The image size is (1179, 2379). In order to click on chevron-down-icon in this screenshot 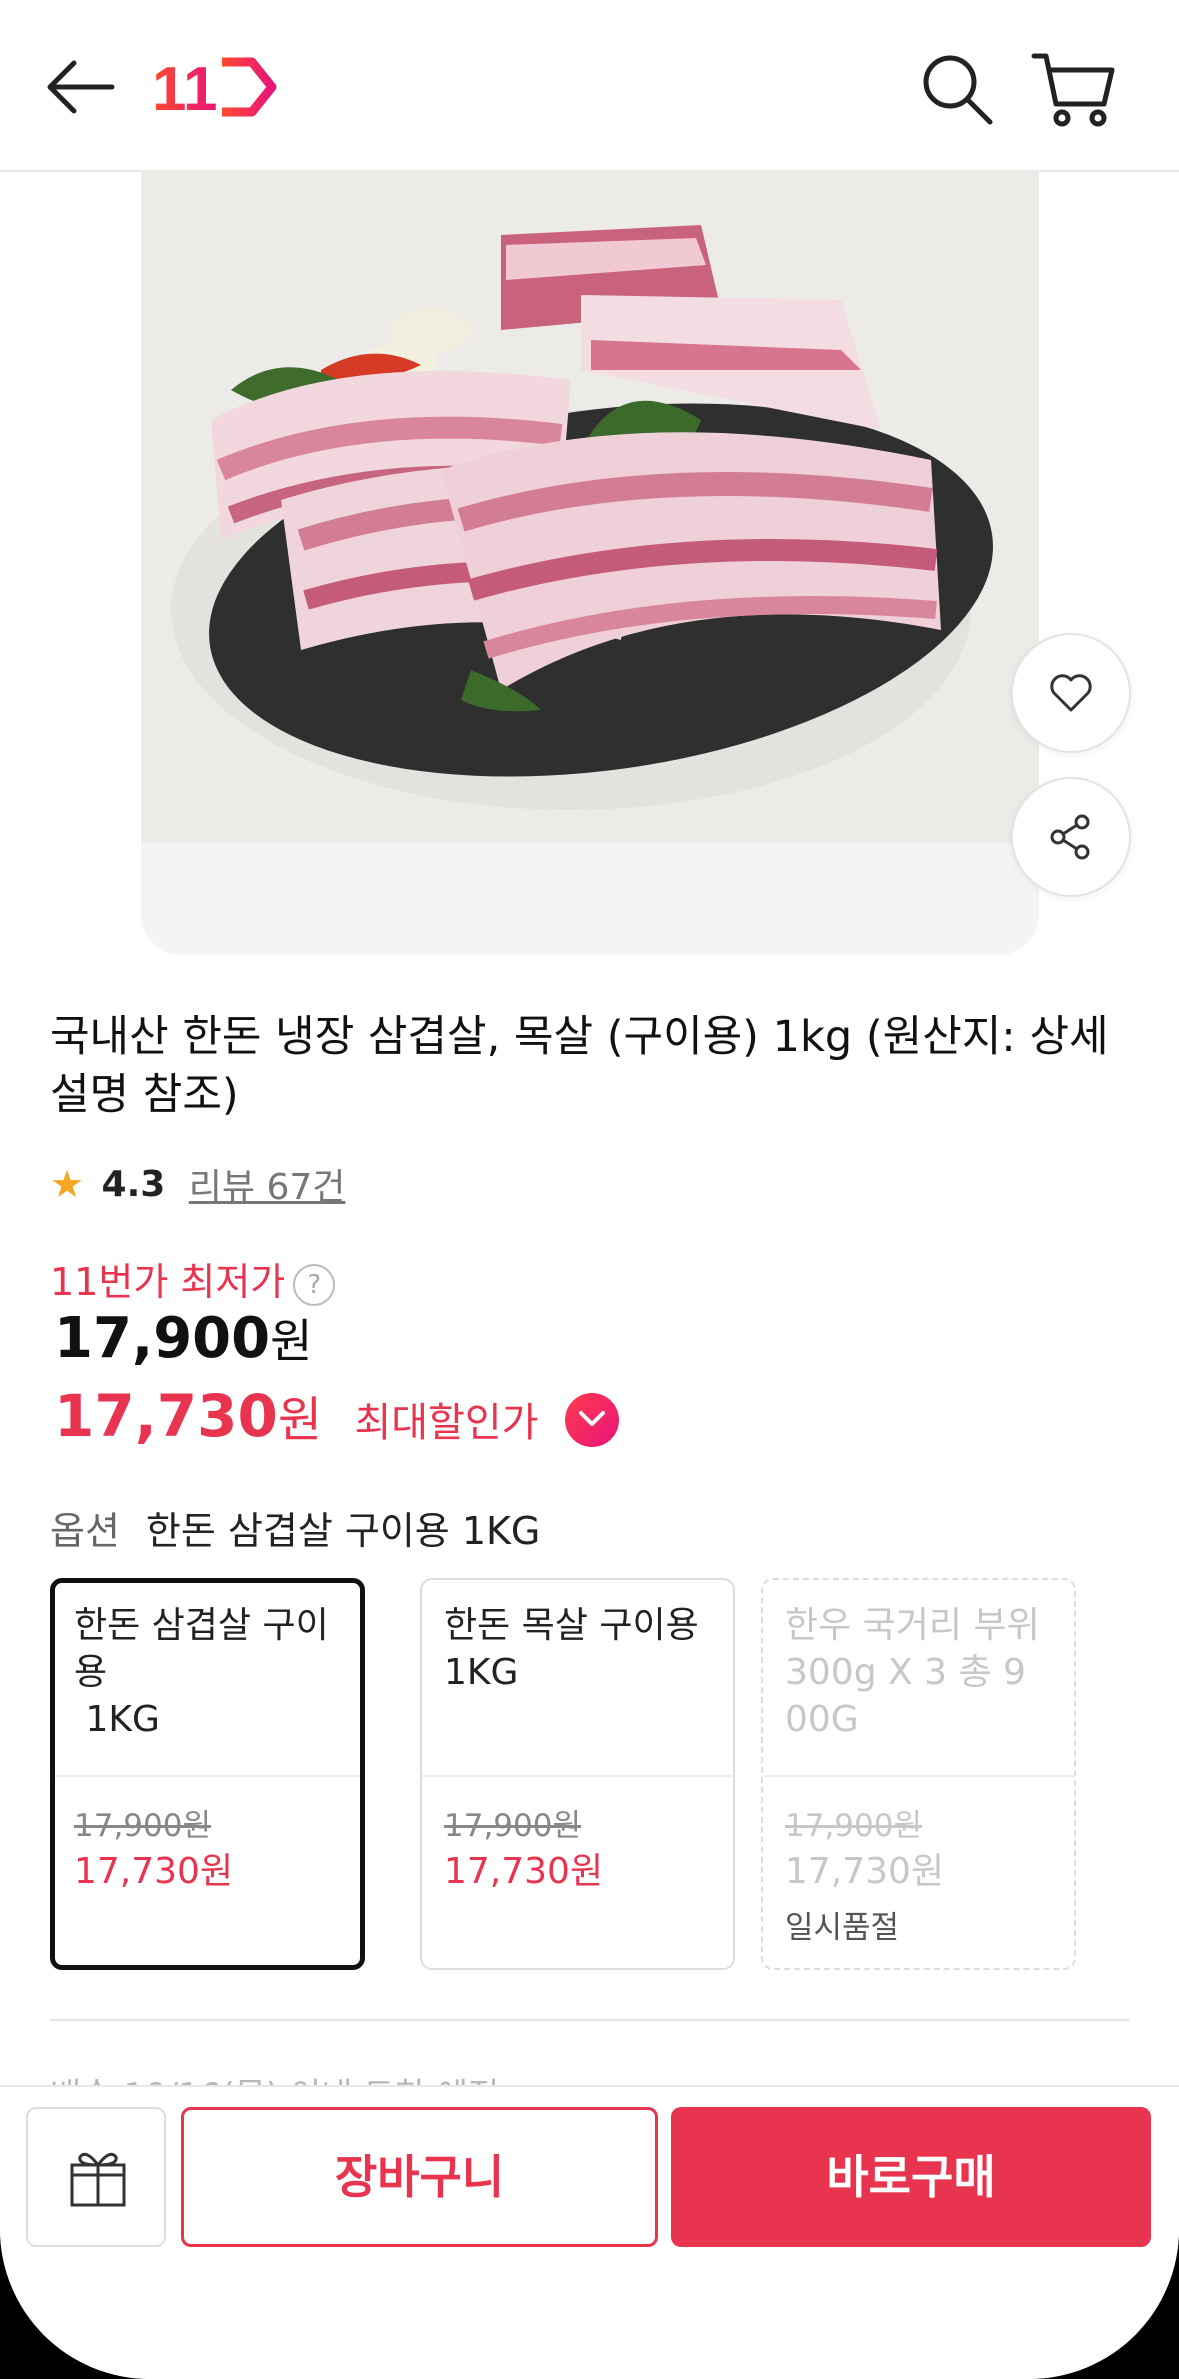, I will do `click(591, 1419)`.